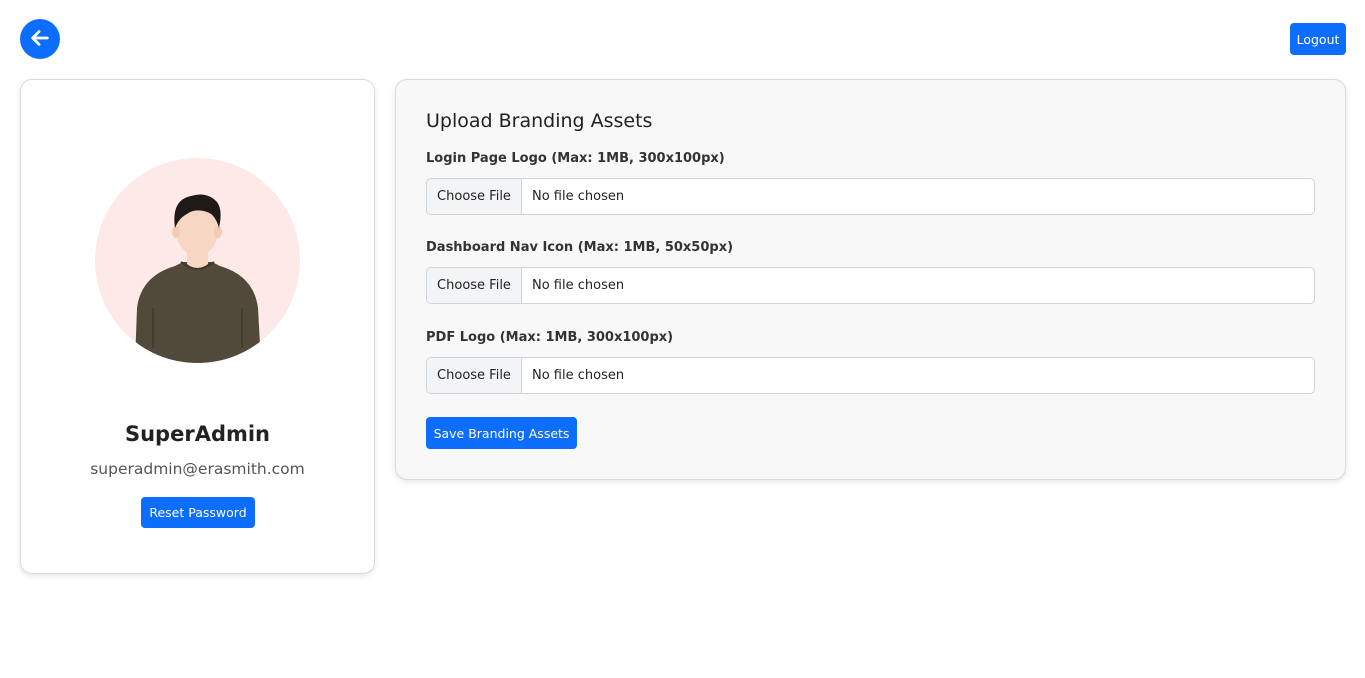 This screenshot has width=1365, height=678. I want to click on arrow-left-icon, so click(40, 39).